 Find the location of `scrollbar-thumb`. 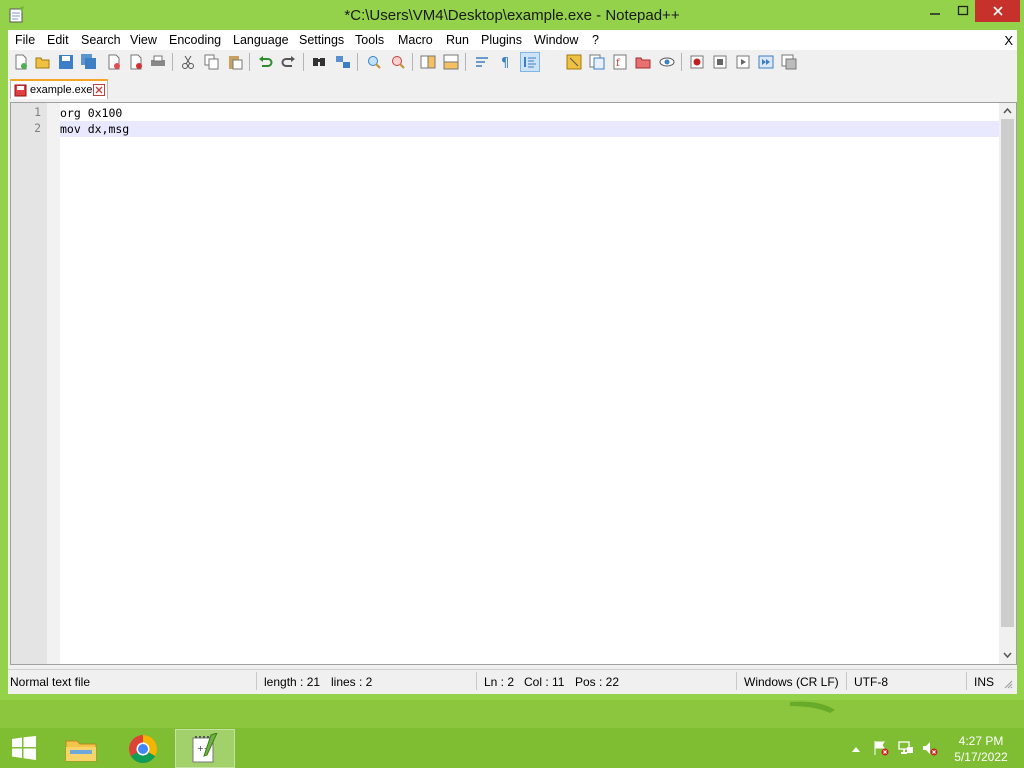

scrollbar-thumb is located at coordinates (1007, 373).